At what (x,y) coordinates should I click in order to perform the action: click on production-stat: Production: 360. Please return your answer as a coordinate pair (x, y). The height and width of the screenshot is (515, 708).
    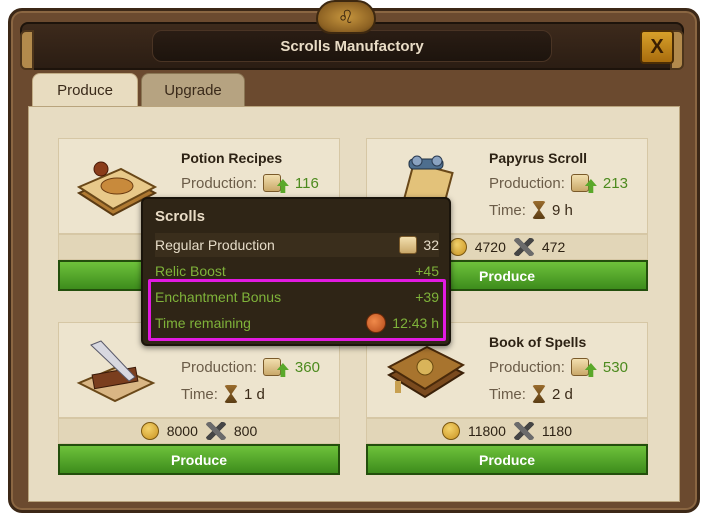
    Looking at the image, I should click on (250, 367).